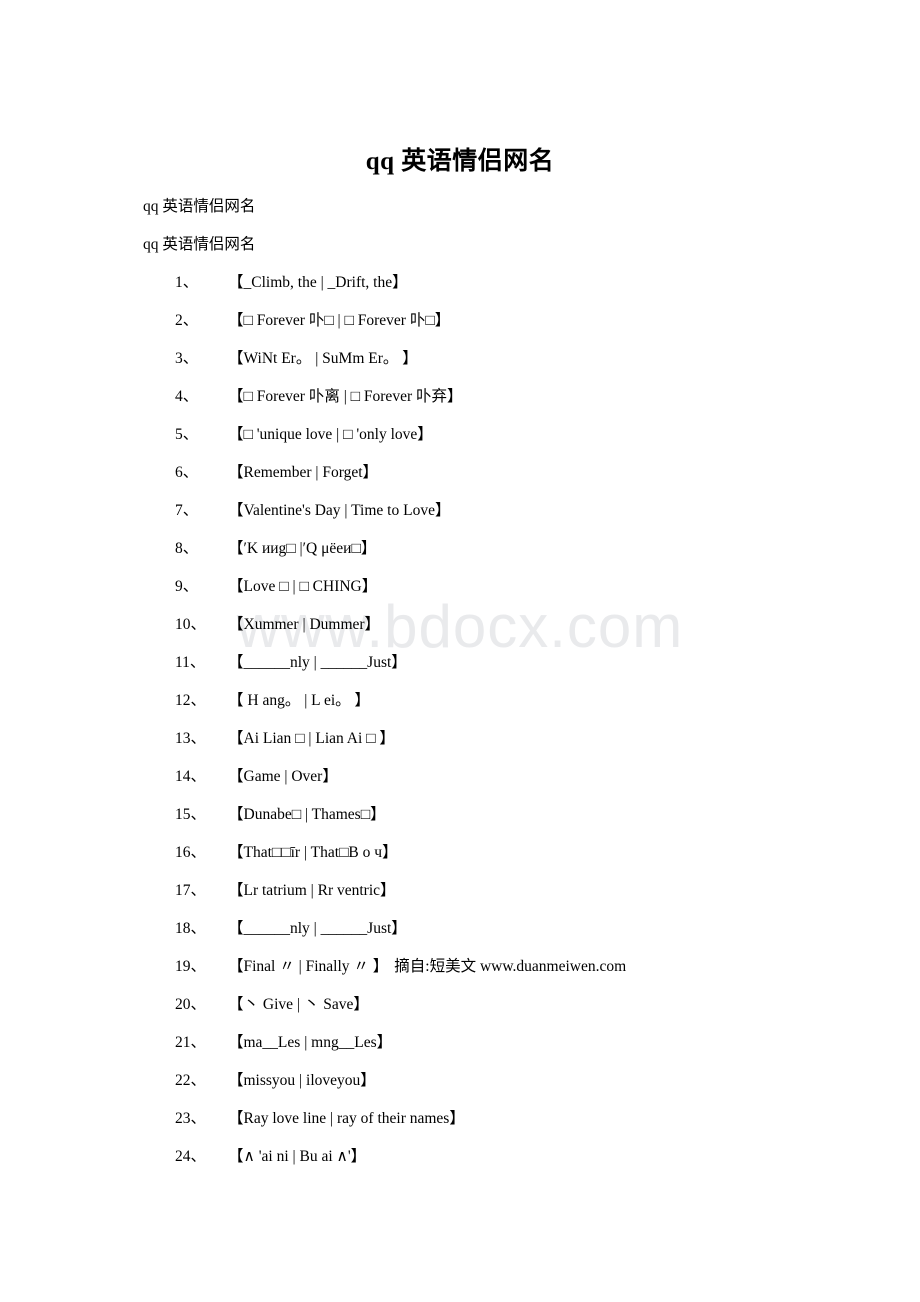 This screenshot has height=1302, width=920. What do you see at coordinates (187, 511) in the screenshot?
I see `list-item-number: 7、` at bounding box center [187, 511].